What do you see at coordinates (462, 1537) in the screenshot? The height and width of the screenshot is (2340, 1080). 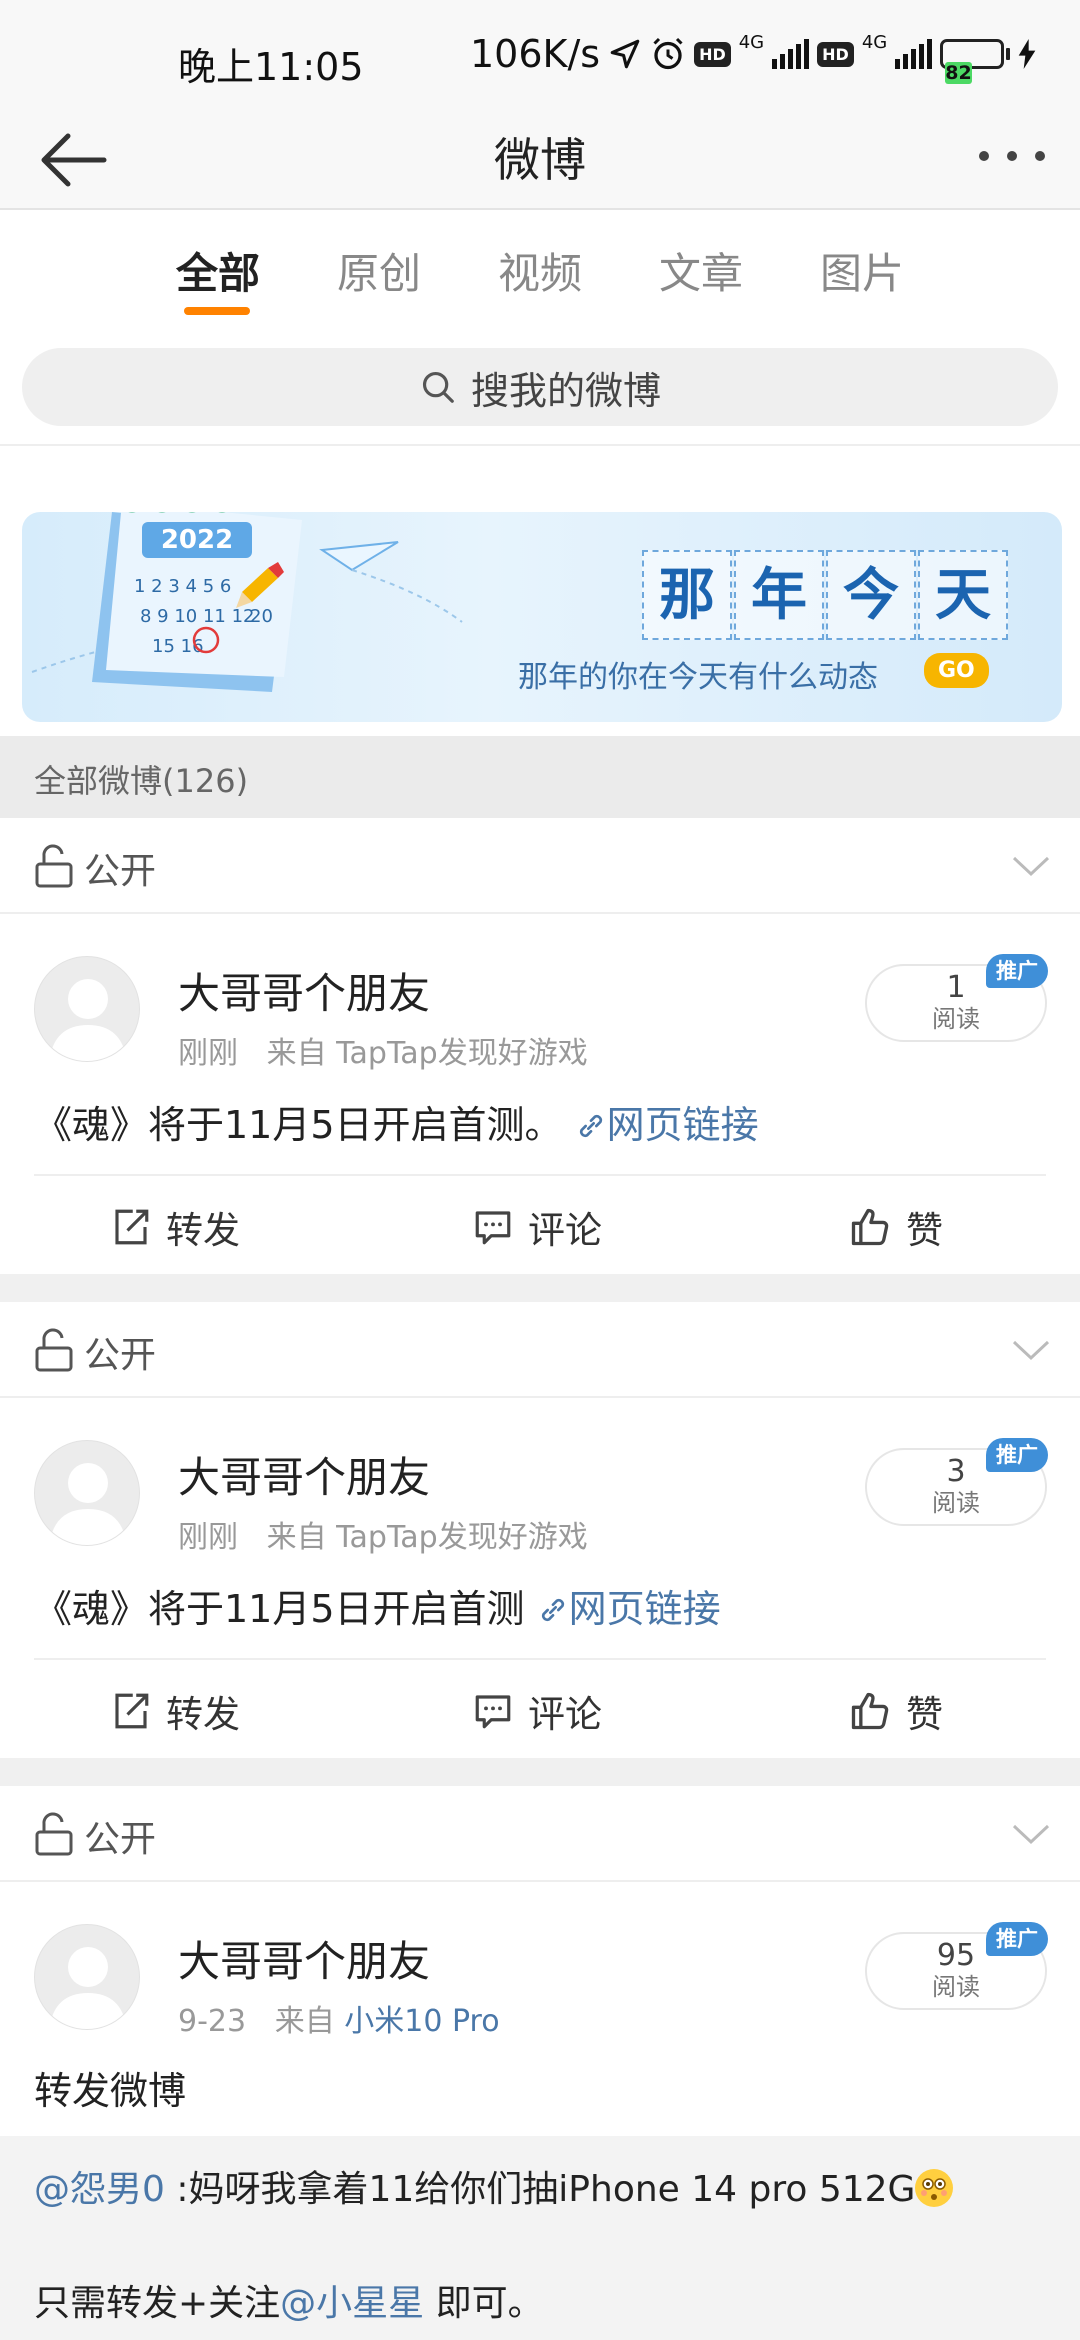 I see `post-source: TapTap发现好游戏` at bounding box center [462, 1537].